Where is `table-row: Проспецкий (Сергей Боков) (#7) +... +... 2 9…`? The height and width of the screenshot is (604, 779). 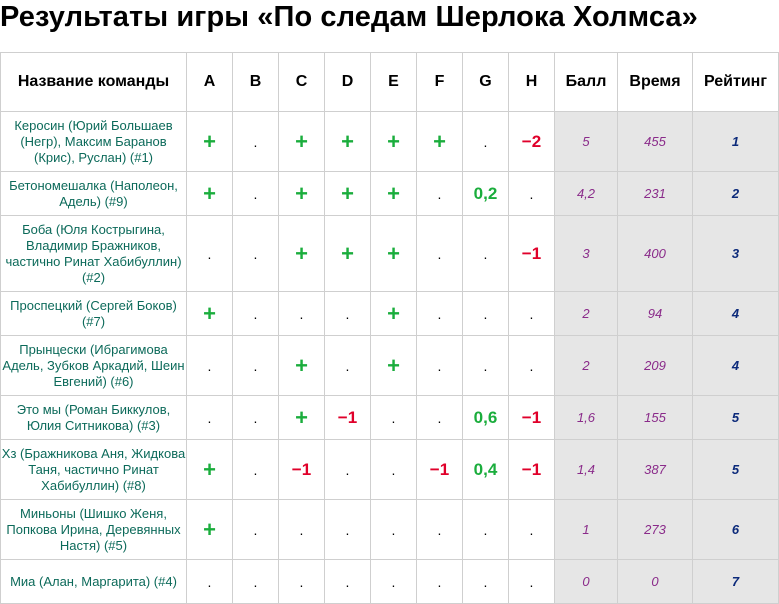 table-row: Проспецкий (Сергей Боков) (#7) +... +... 2 9… is located at coordinates (389, 313).